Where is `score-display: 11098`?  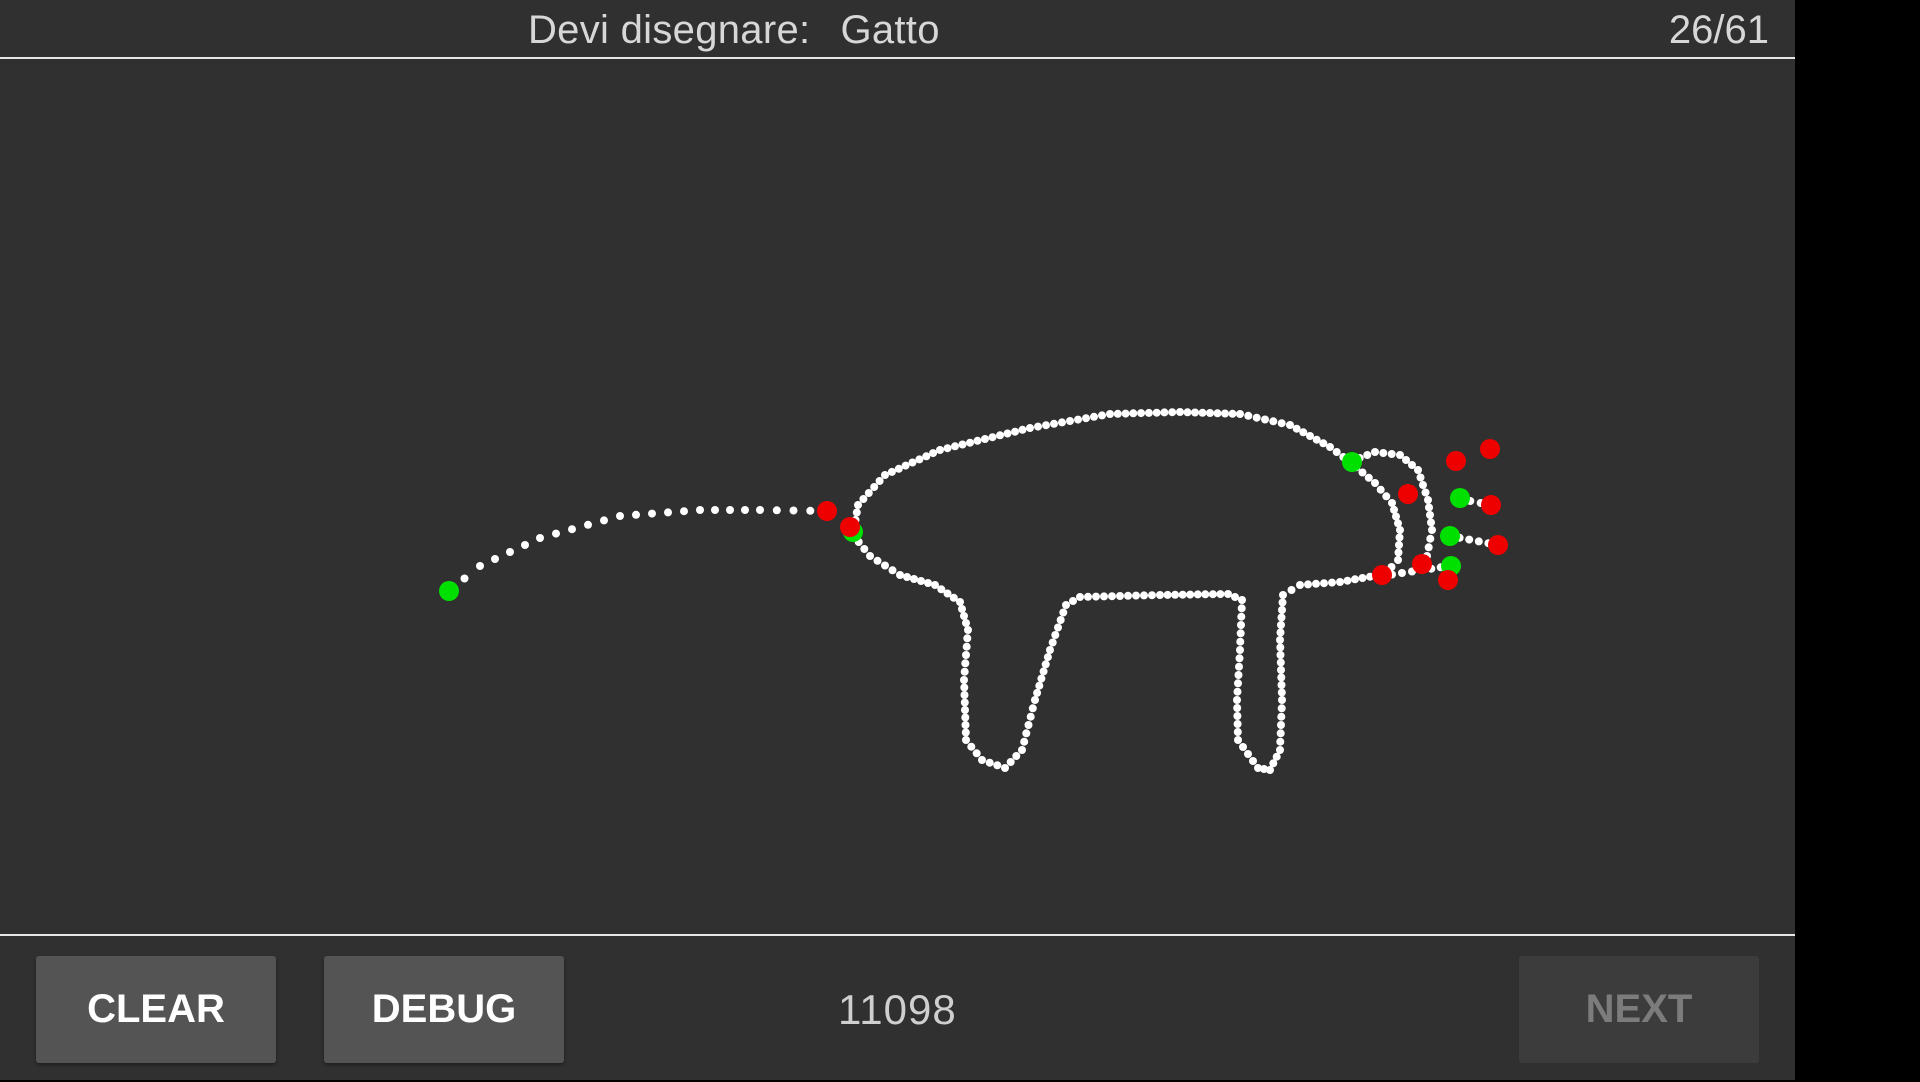
score-display: 11098 is located at coordinates (897, 1009).